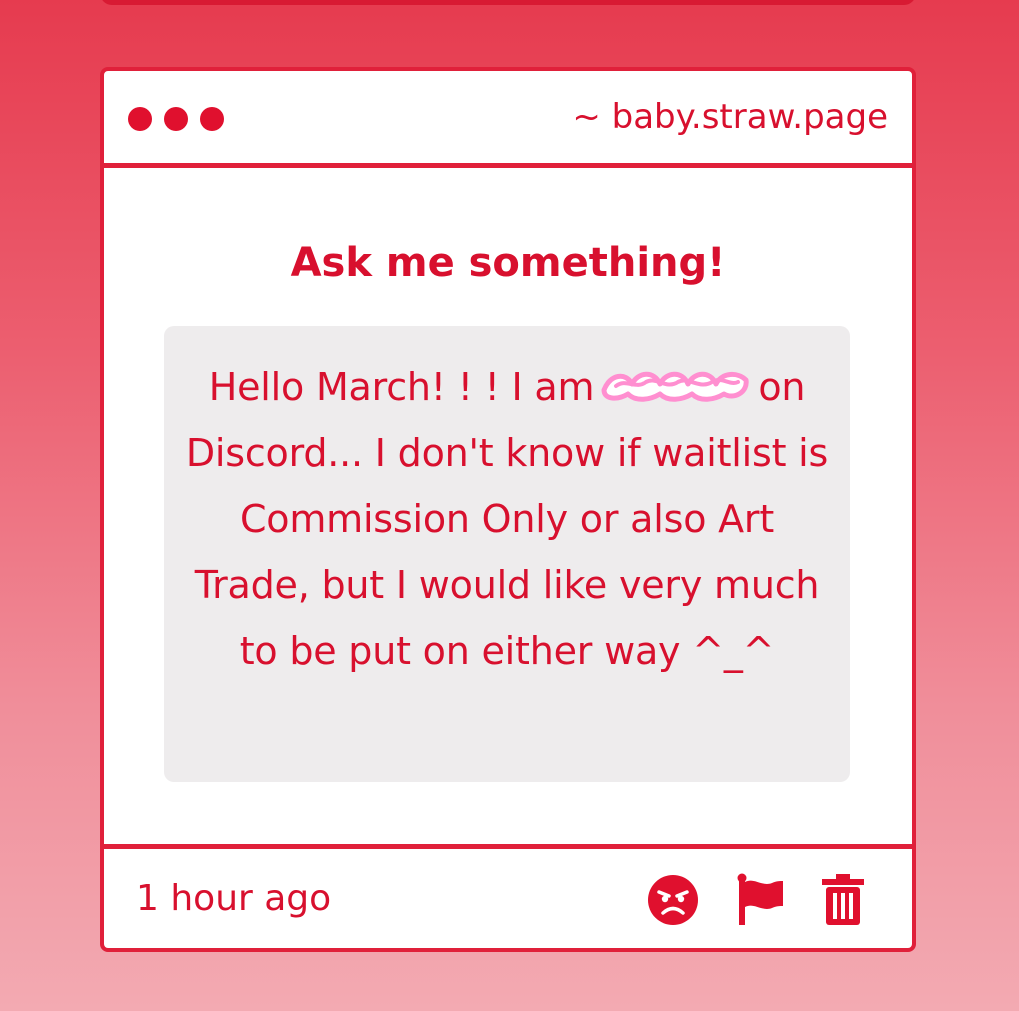 Image resolution: width=1019 pixels, height=1011 pixels. I want to click on timestamp: 1 hour ago, so click(234, 898).